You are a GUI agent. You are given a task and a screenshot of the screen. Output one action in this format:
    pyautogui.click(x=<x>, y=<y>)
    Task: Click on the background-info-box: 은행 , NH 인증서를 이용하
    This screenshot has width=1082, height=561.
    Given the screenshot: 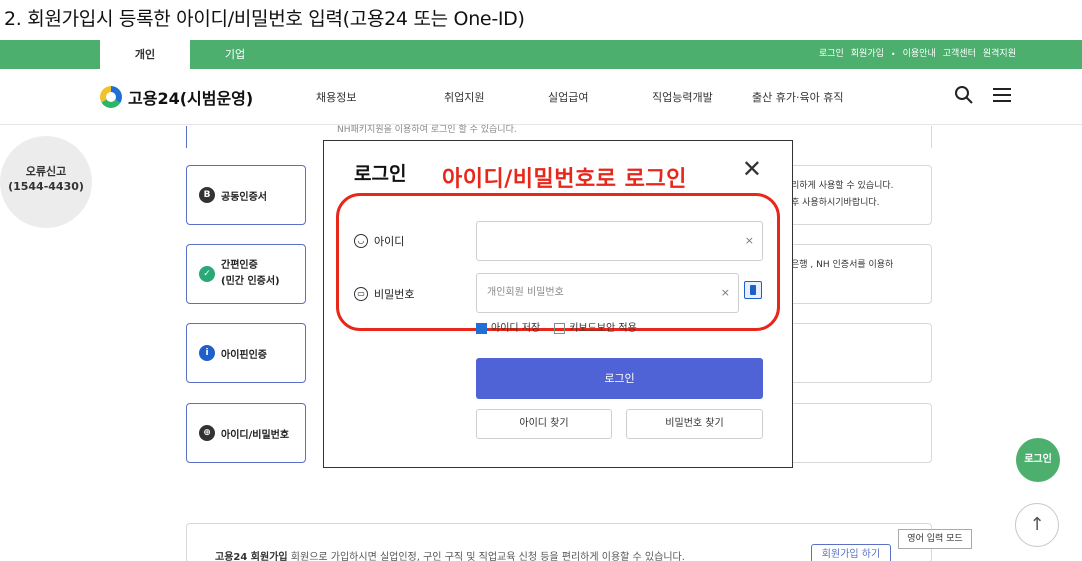 What is the action you would take?
    pyautogui.click(x=859, y=274)
    